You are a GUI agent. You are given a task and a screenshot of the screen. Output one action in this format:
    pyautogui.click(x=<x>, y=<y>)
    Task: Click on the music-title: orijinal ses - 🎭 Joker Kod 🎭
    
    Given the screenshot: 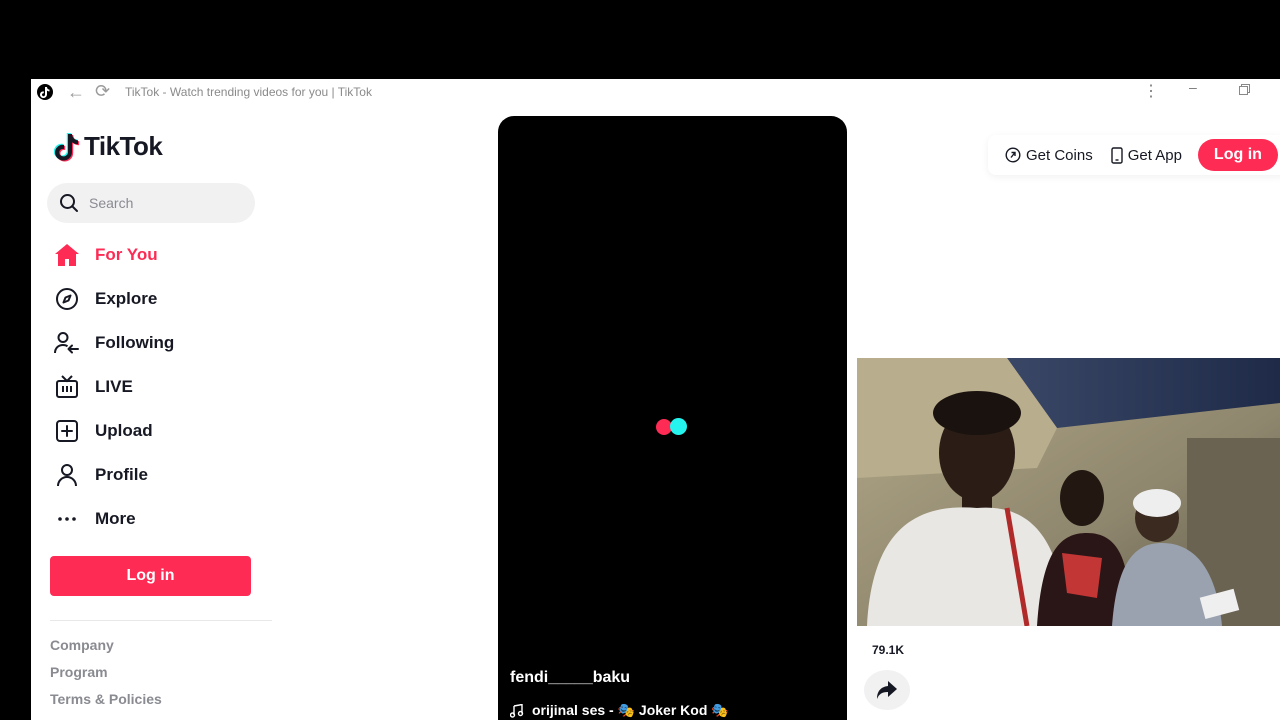 What is the action you would take?
    pyautogui.click(x=630, y=710)
    